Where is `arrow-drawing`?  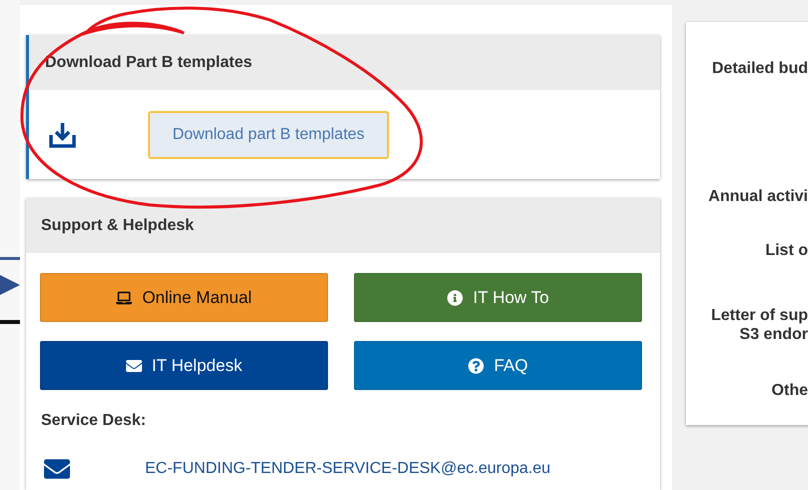
arrow-drawing is located at coordinates (10, 291).